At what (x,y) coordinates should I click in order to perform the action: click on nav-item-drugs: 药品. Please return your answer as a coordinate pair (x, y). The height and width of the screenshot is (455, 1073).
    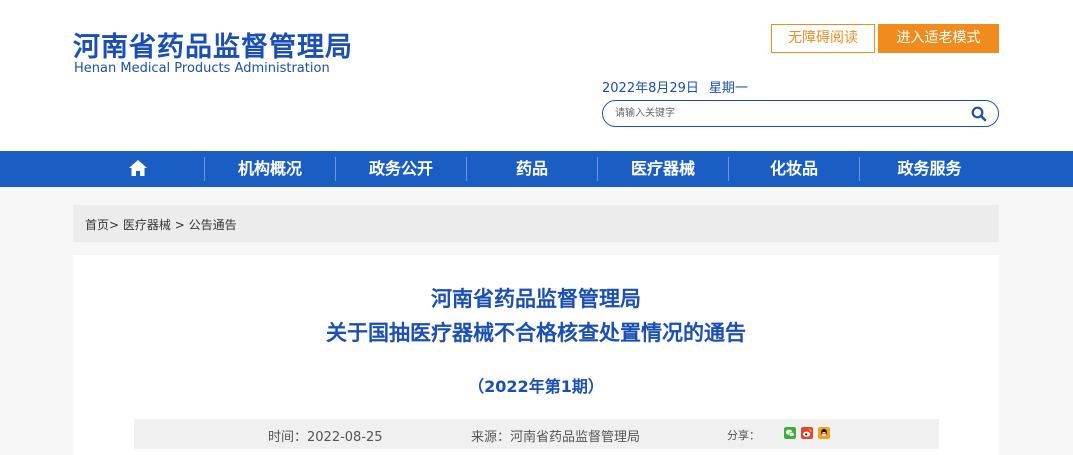
    Looking at the image, I should click on (532, 169).